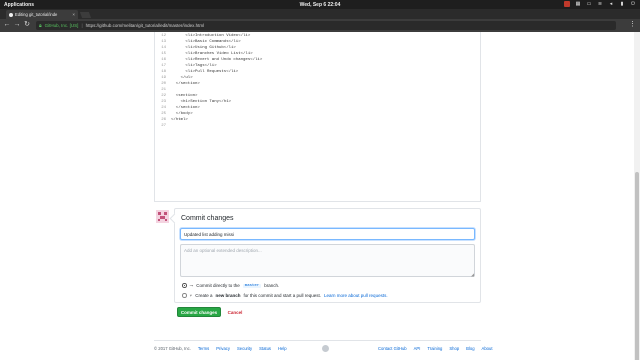 This screenshot has width=640, height=360. I want to click on commit-changes-heading: Commit changes, so click(207, 218).